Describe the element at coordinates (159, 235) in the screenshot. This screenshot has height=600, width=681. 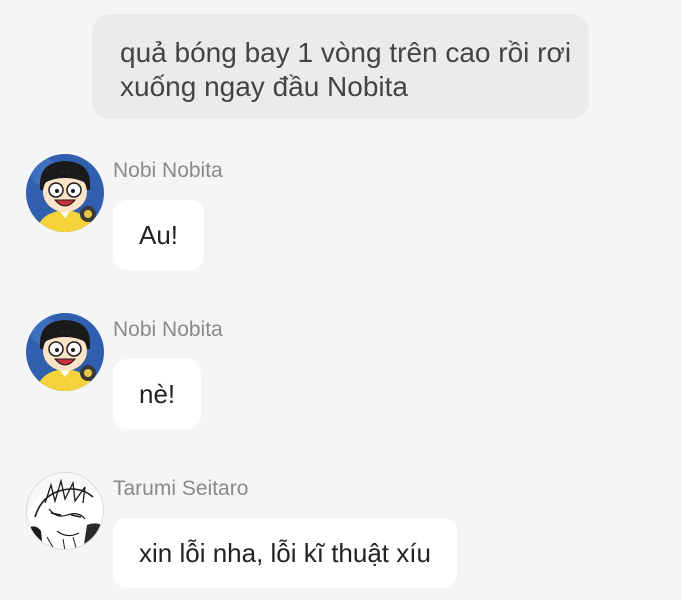
I see `message-bubble: Au!` at that location.